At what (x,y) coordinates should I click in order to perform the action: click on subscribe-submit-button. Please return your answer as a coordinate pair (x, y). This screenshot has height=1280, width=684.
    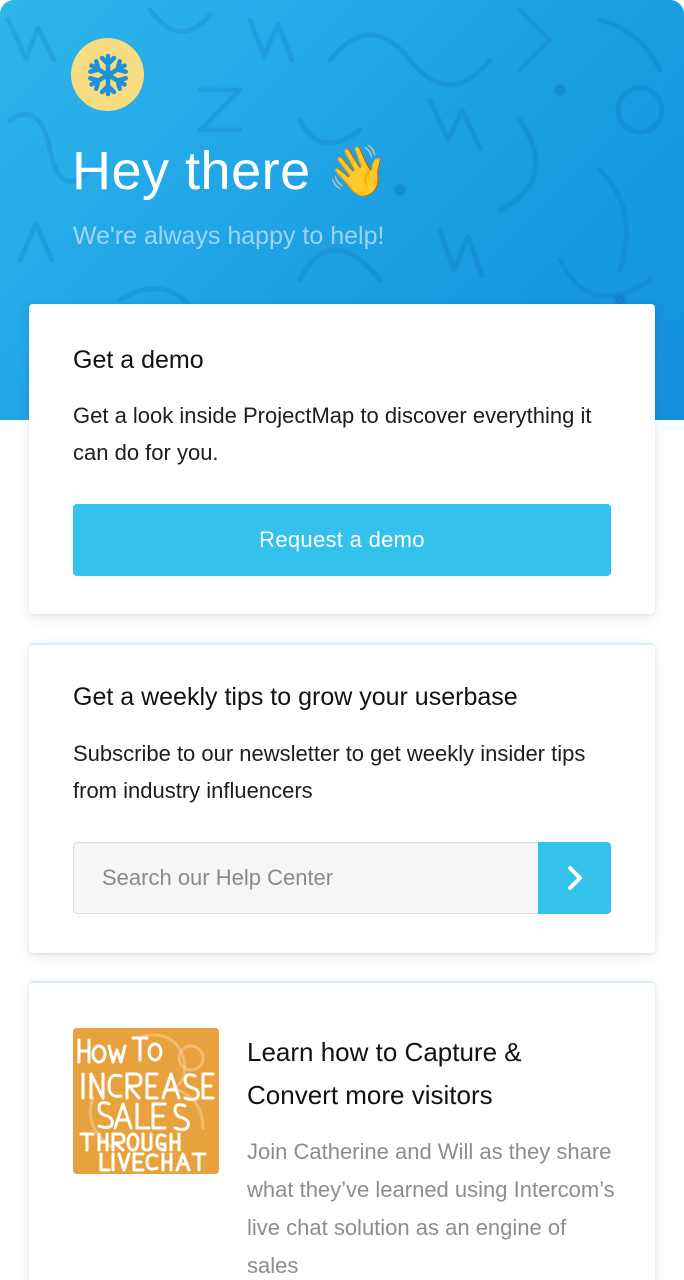
    Looking at the image, I should click on (574, 878).